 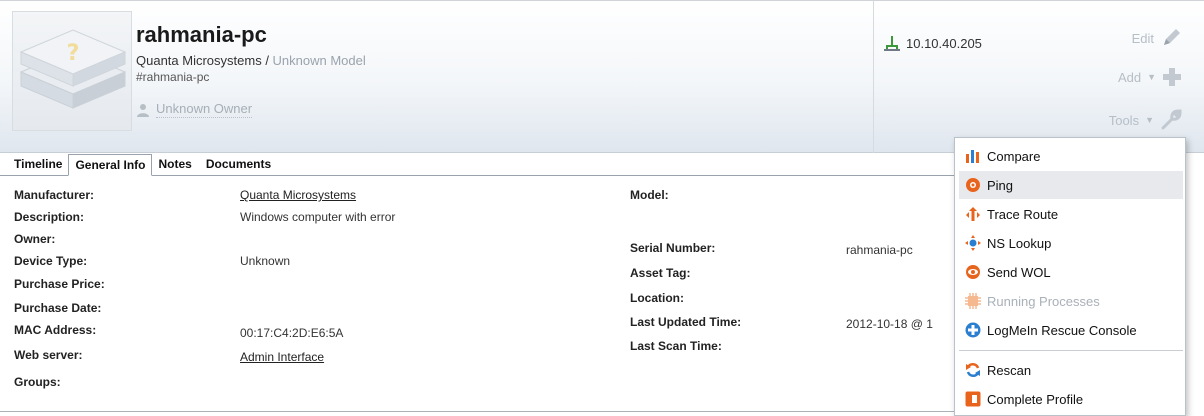 What do you see at coordinates (237, 164) in the screenshot?
I see `tab-documents: Documents` at bounding box center [237, 164].